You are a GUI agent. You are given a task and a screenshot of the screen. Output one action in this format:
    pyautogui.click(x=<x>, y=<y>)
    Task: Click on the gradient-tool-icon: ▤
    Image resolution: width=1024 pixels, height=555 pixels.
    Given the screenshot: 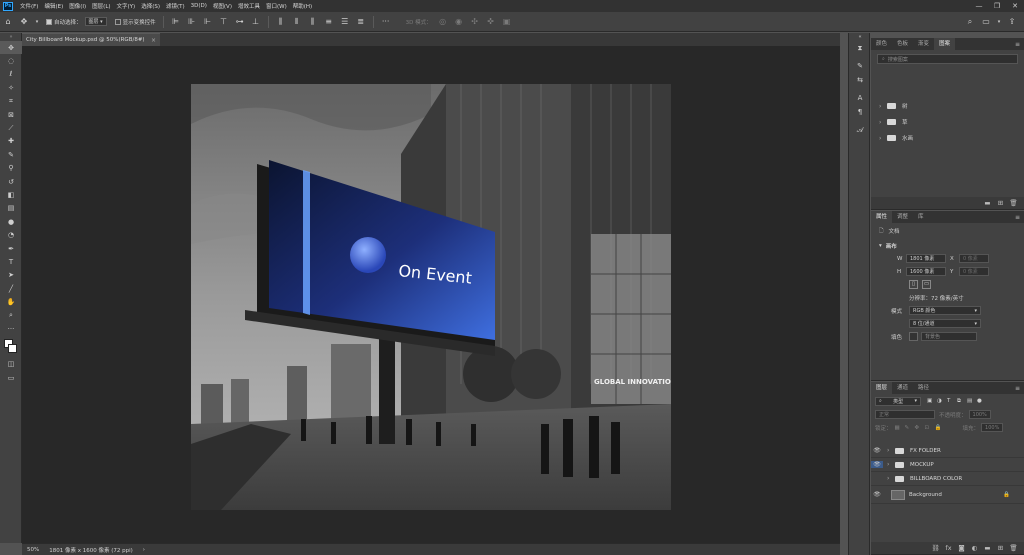 What is the action you would take?
    pyautogui.click(x=11, y=208)
    